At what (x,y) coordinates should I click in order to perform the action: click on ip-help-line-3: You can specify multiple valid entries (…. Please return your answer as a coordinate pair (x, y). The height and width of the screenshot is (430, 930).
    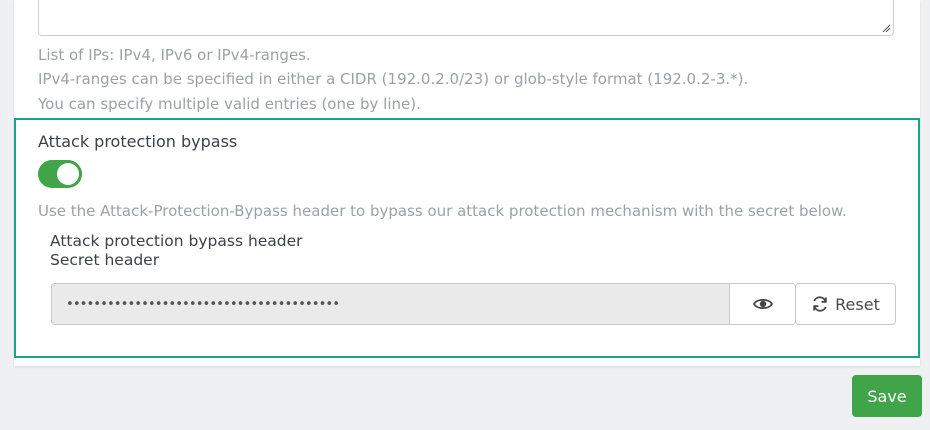
    Looking at the image, I should click on (229, 104).